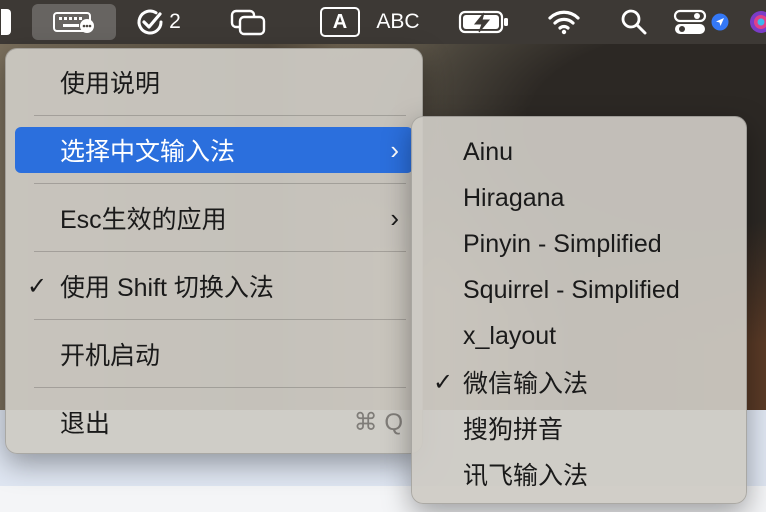  What do you see at coordinates (214, 82) in the screenshot?
I see `menu-item-help: 使用说明` at bounding box center [214, 82].